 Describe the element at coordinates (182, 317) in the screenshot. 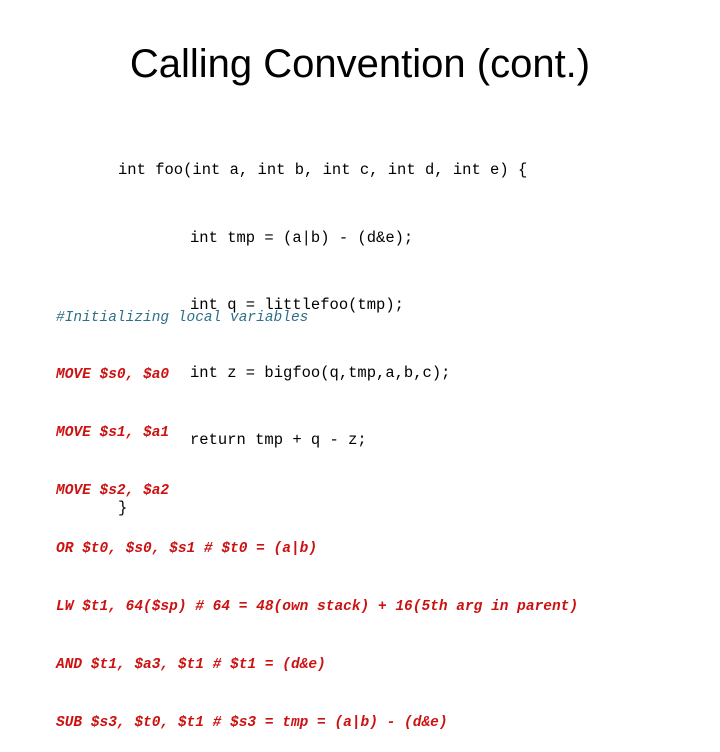

I see `asm-comment: #Initializing local variables` at that location.